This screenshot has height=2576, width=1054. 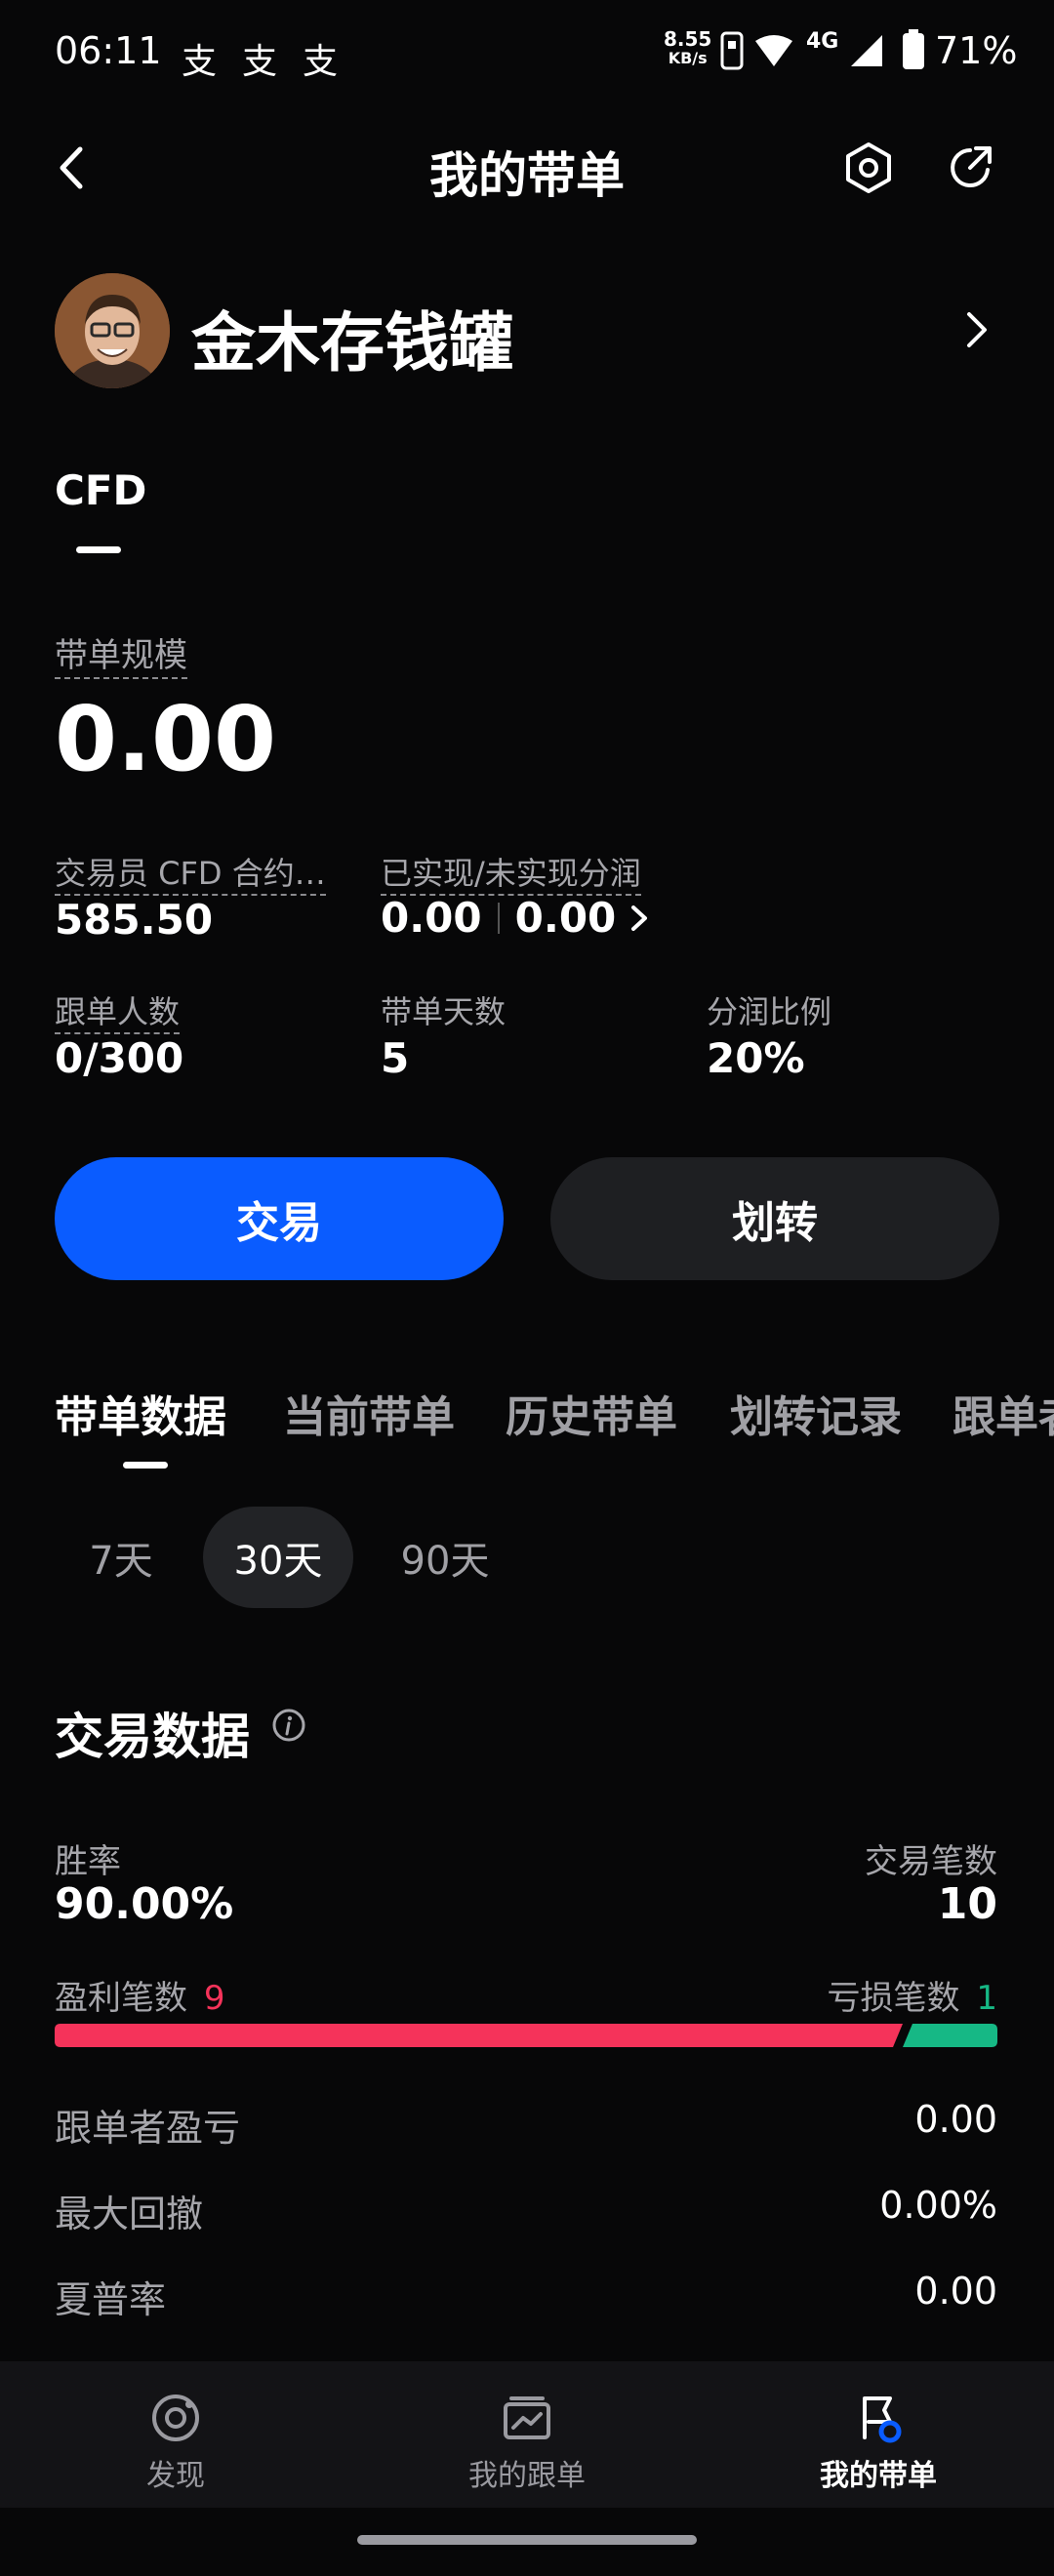 I want to click on profit-share-values: 0.00 0.00, so click(x=518, y=918).